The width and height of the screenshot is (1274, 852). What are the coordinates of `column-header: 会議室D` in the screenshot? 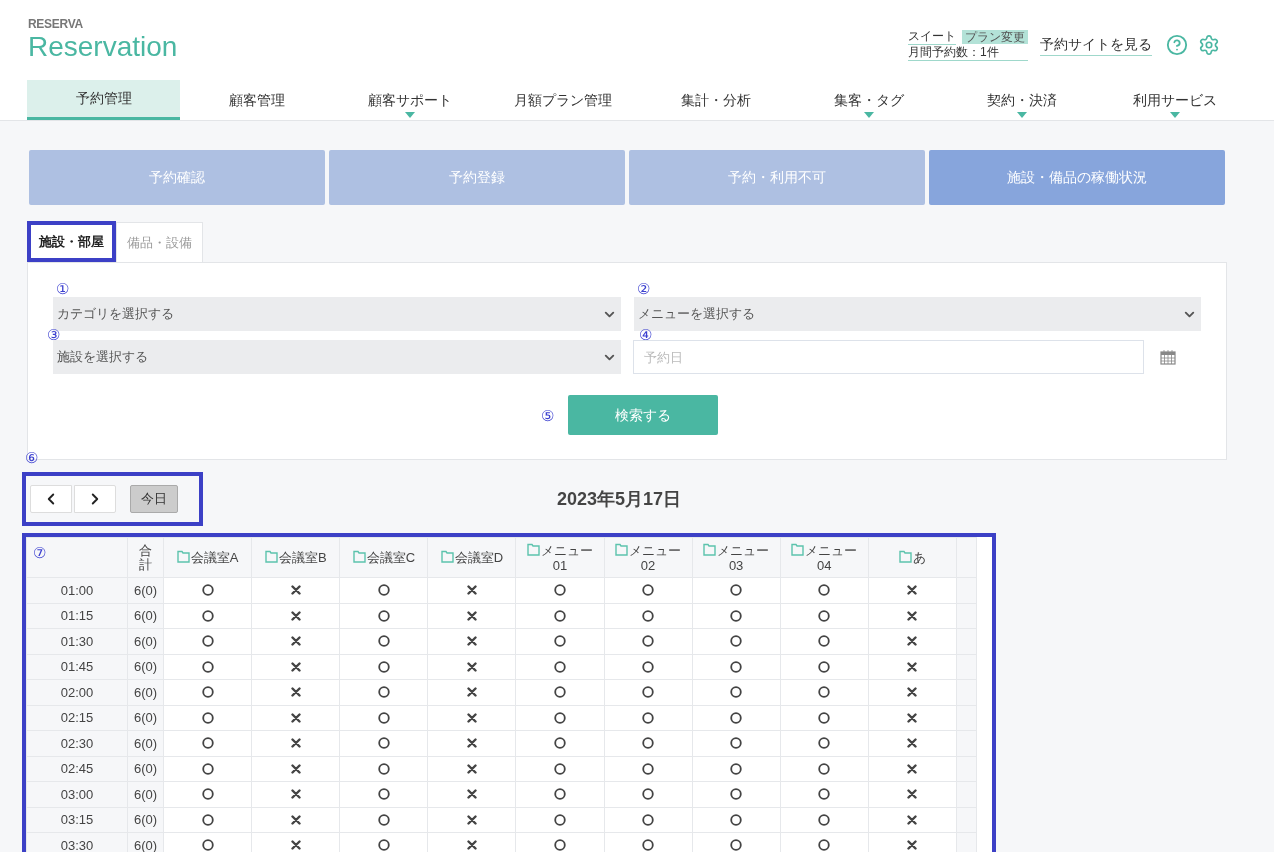 It's located at (472, 557).